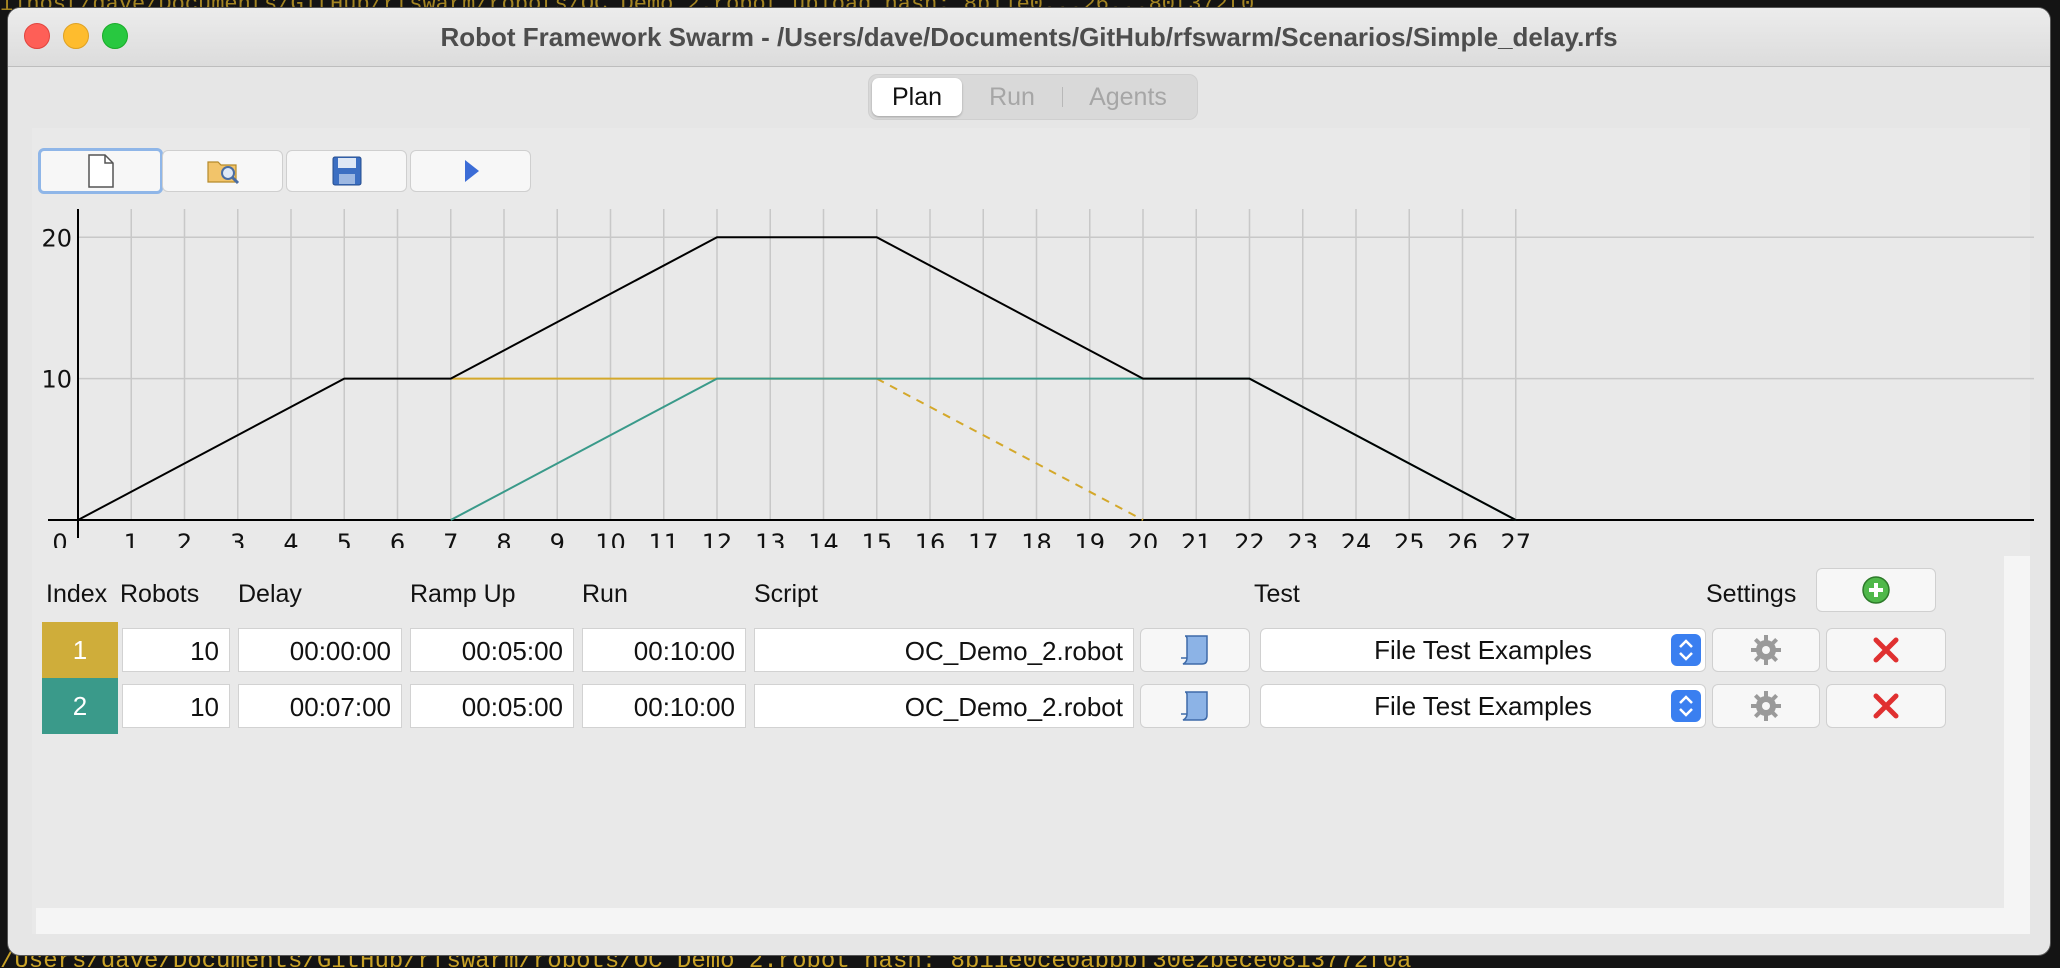 This screenshot has width=2060, height=968. I want to click on x-tick-label: 19, so click(1089, 538).